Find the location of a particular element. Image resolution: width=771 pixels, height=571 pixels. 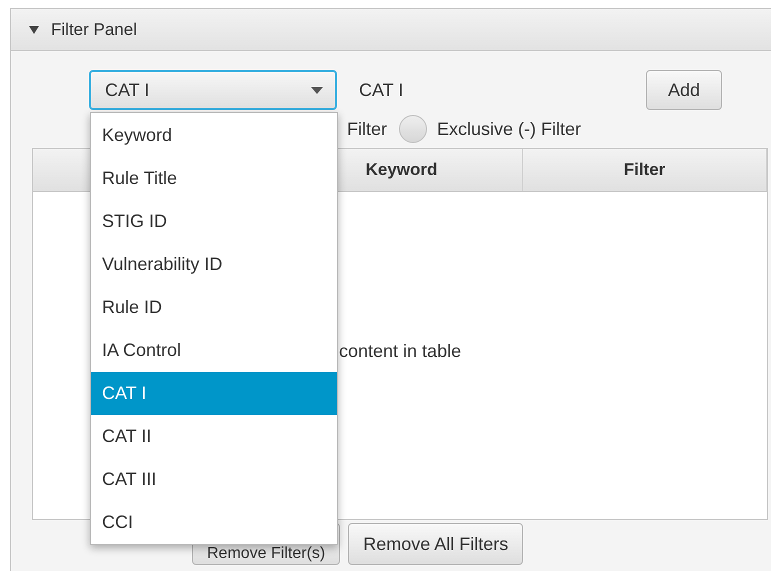

category-dropdown: CAT I is located at coordinates (213, 90).